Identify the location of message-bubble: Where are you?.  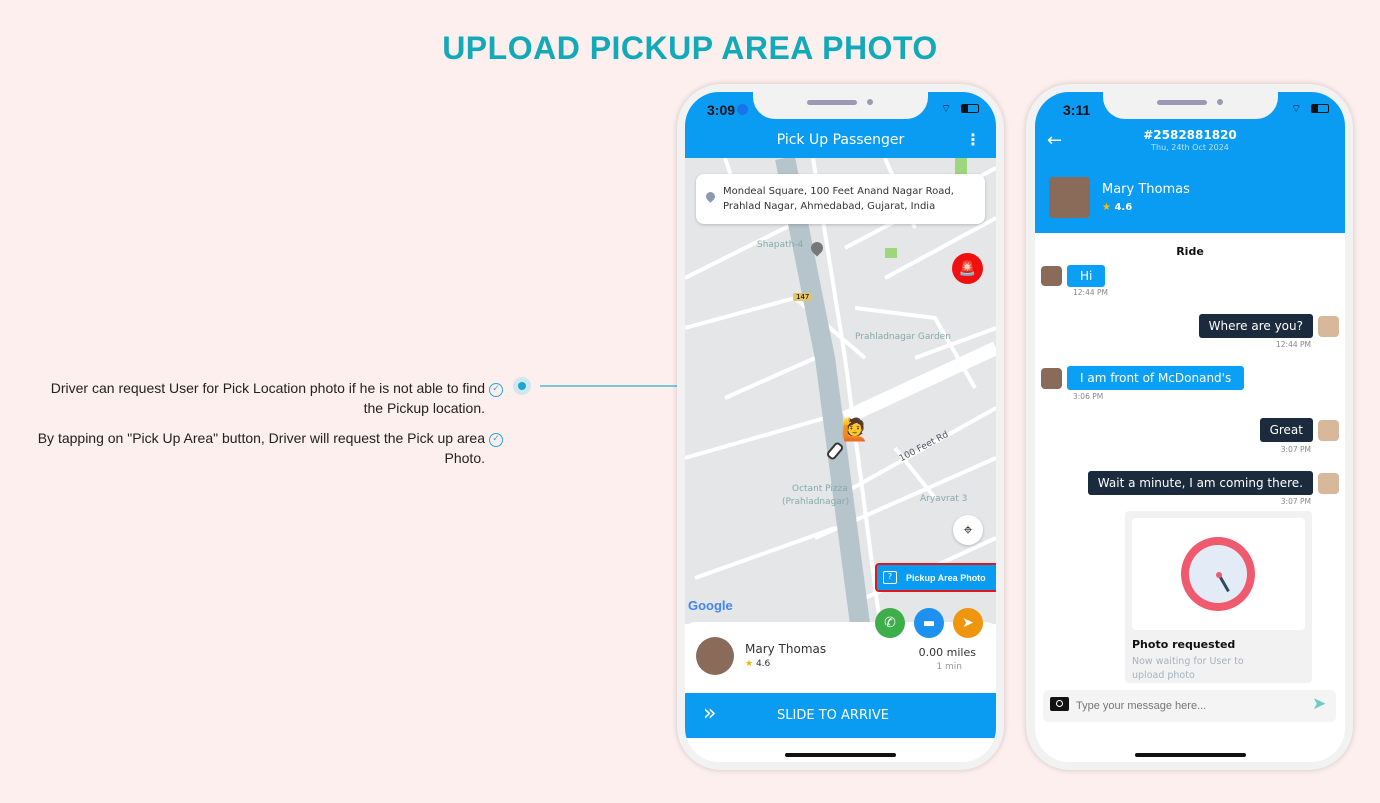
(1255, 326).